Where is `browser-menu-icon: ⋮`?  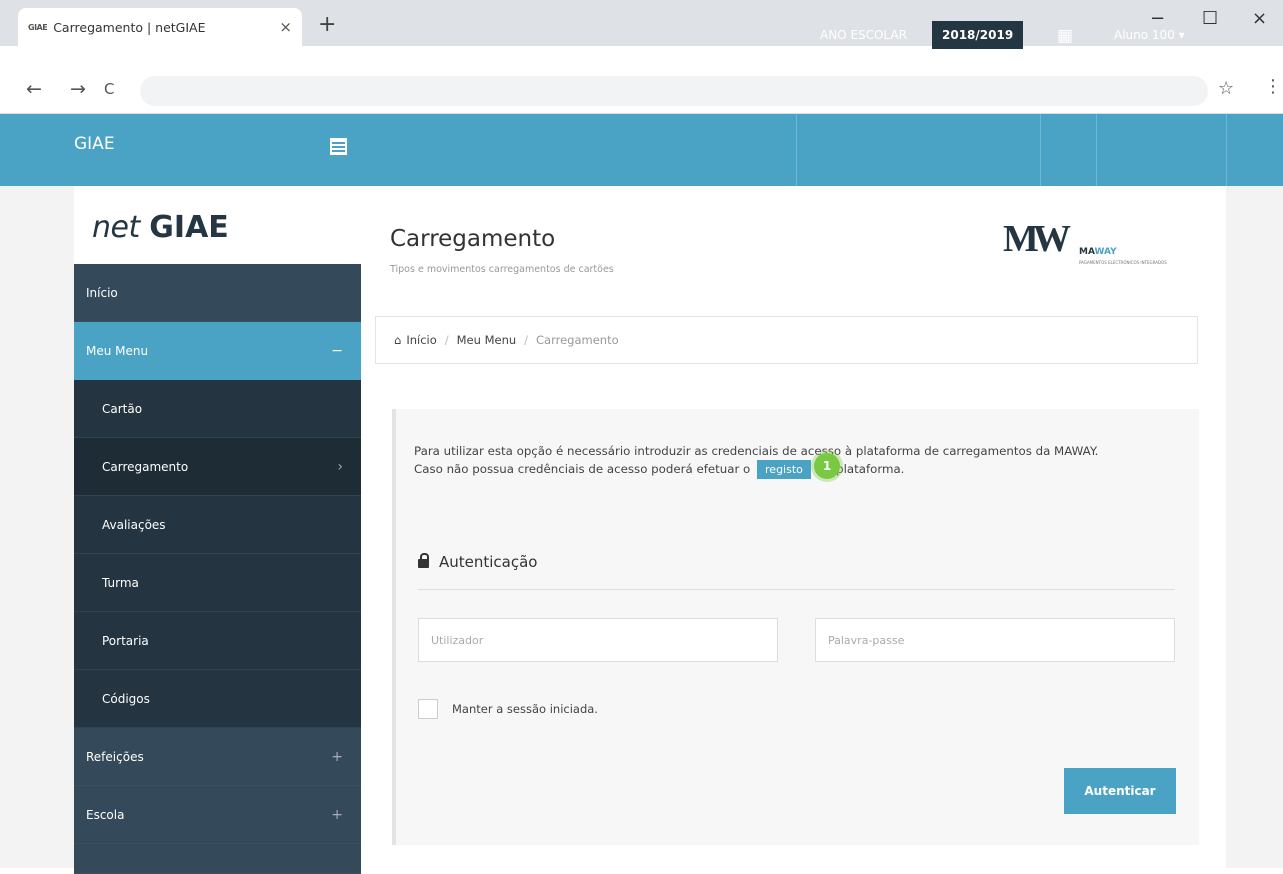
browser-menu-icon: ⋮ is located at coordinates (1273, 86).